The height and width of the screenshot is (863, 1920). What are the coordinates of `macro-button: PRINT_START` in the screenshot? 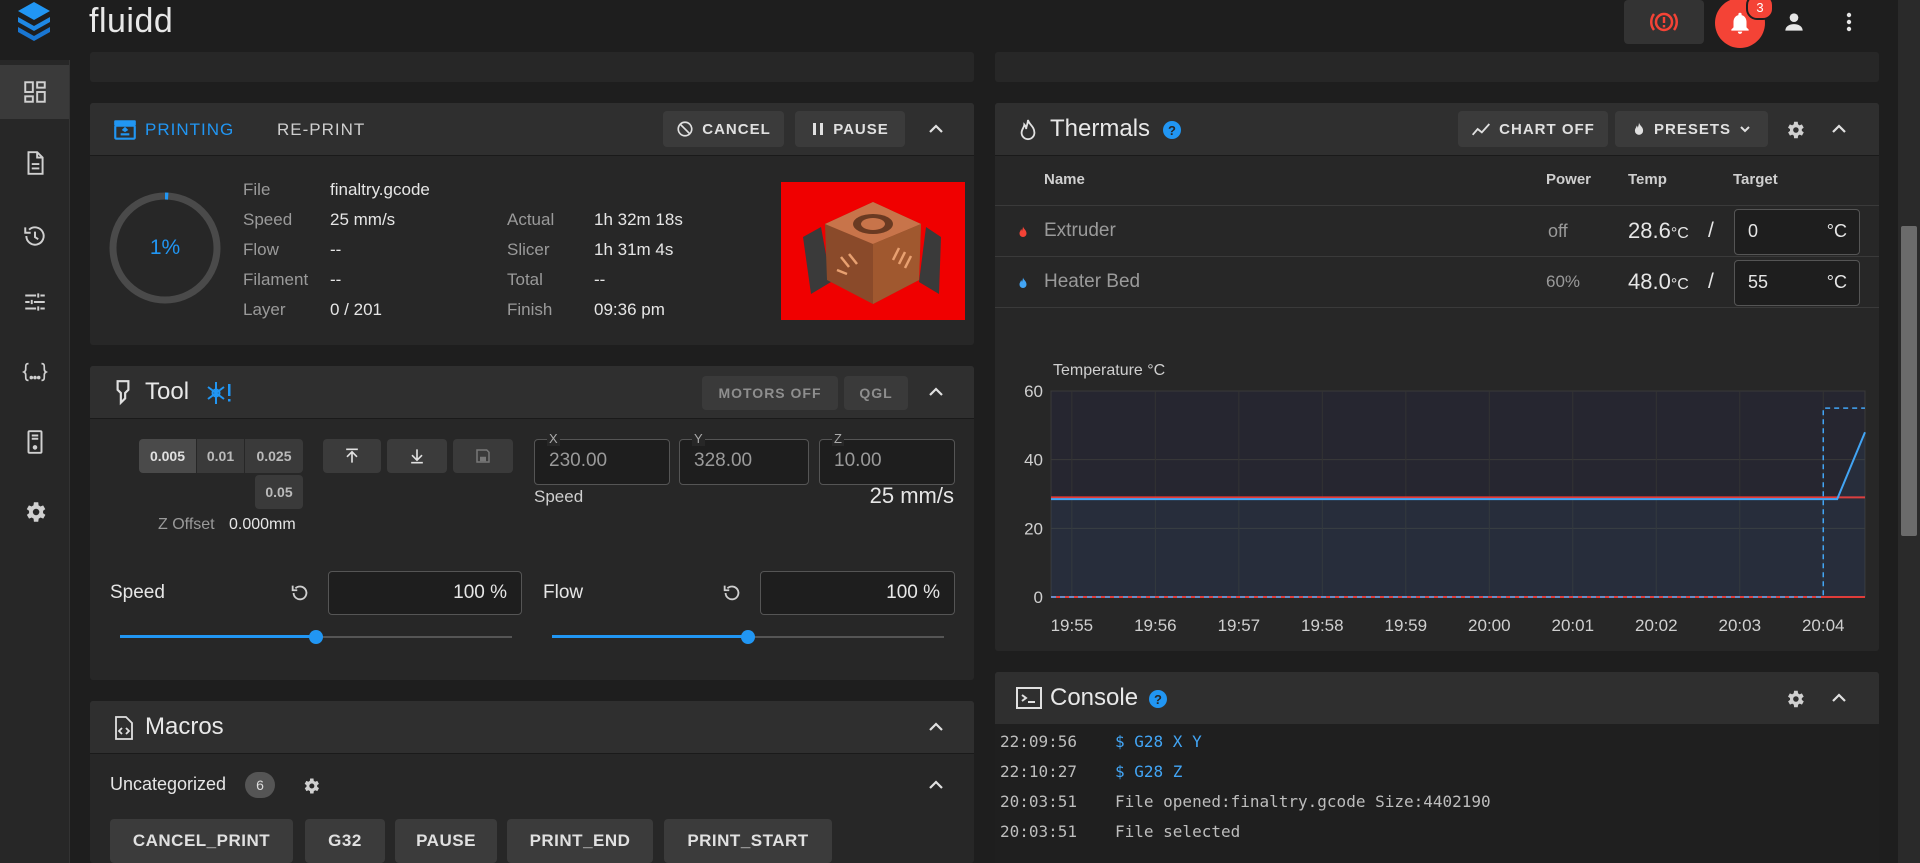 It's located at (748, 841).